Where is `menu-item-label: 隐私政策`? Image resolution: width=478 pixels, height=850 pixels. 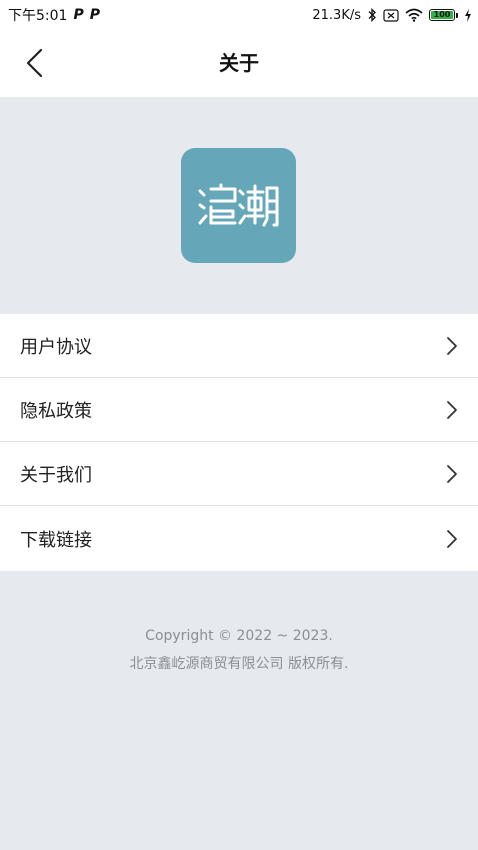 menu-item-label: 隐私政策 is located at coordinates (56, 411).